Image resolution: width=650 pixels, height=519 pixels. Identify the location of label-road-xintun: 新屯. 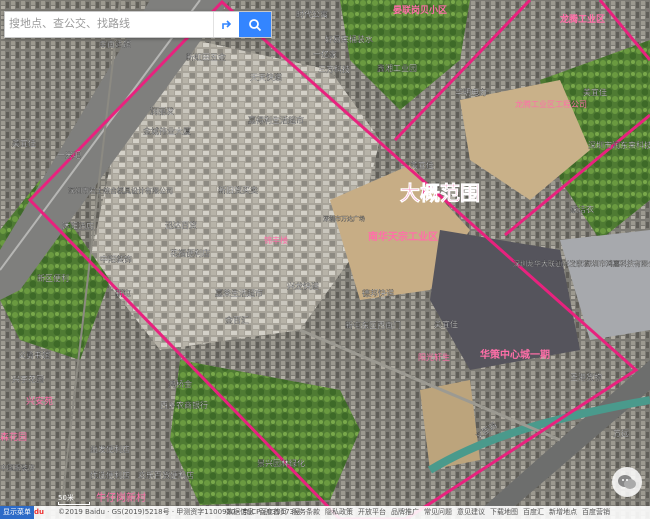
(123, 293).